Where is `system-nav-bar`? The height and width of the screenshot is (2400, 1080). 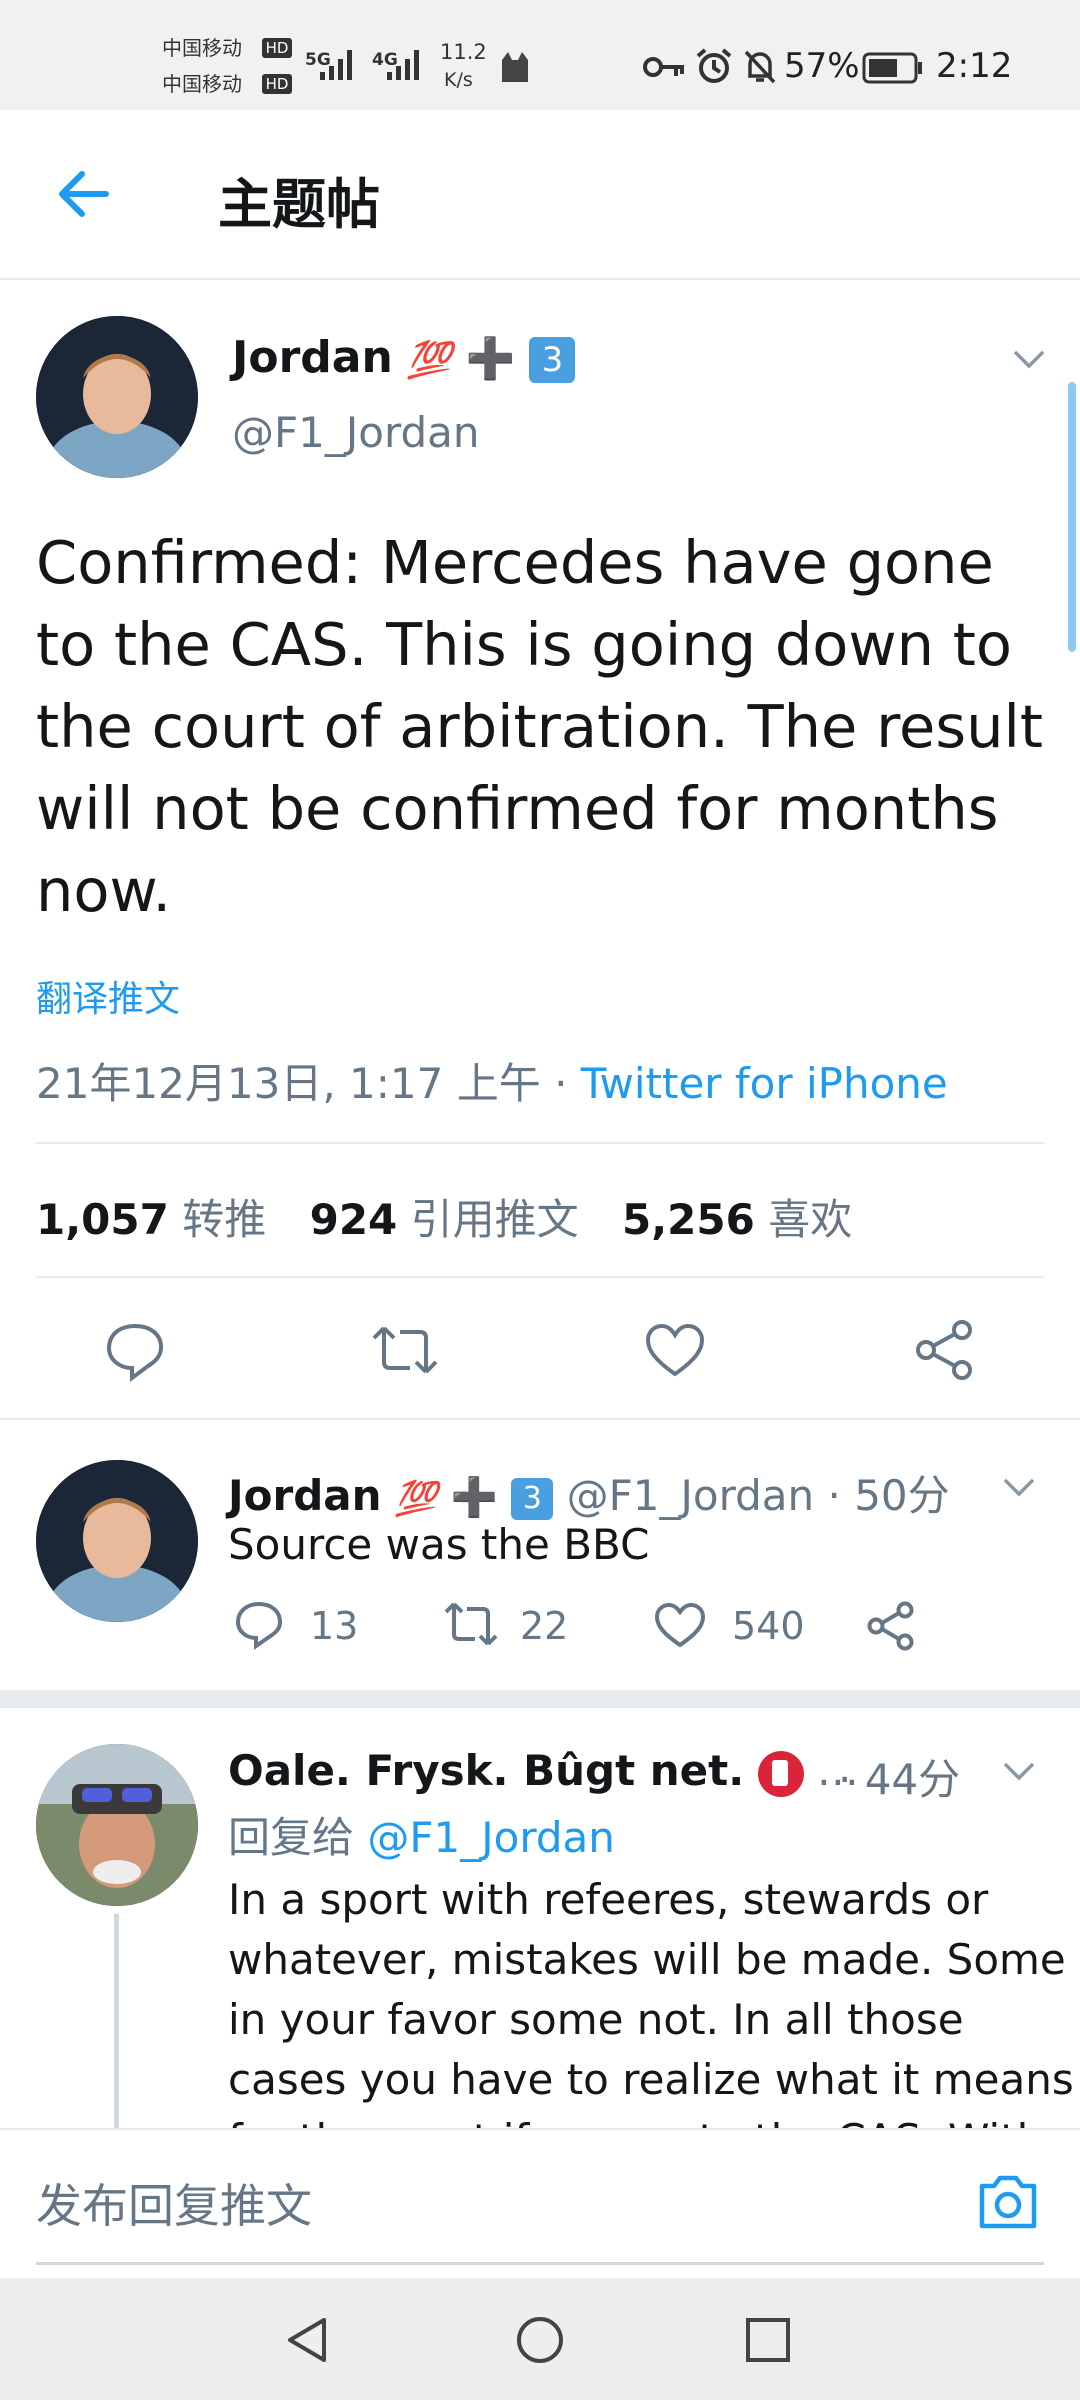
system-nav-bar is located at coordinates (540, 2339).